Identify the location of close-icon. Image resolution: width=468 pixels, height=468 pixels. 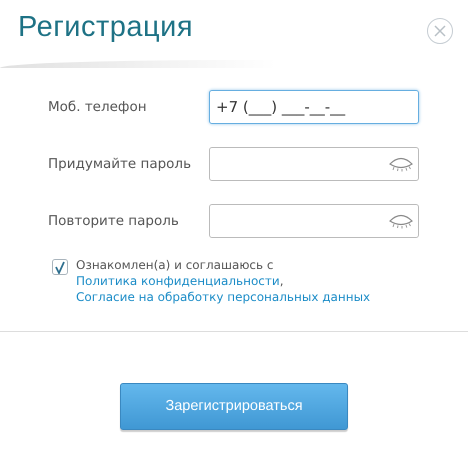
(440, 31).